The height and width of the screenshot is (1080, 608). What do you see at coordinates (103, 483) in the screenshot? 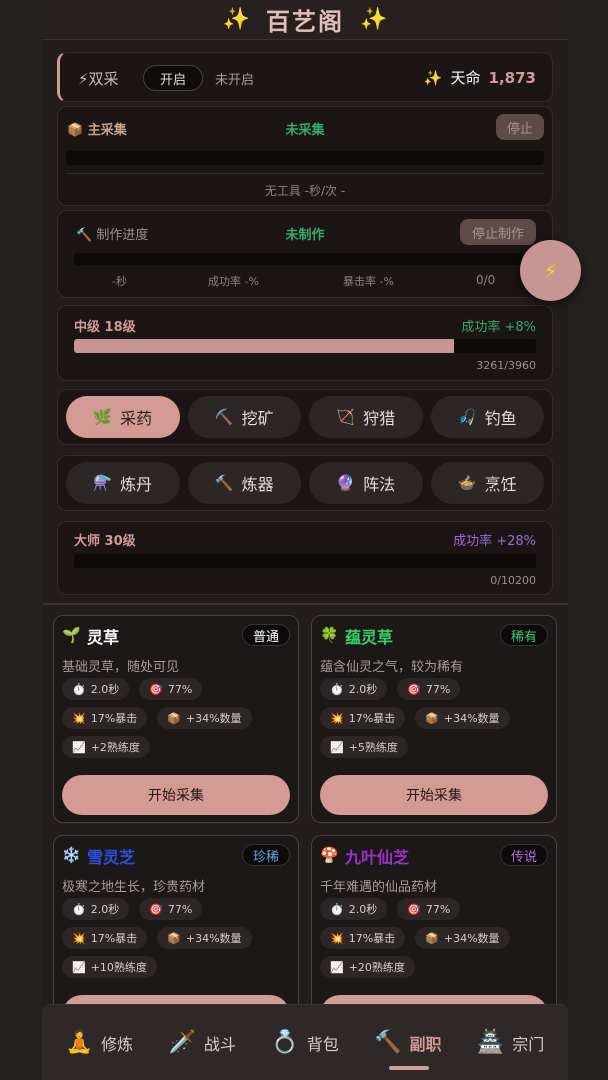
I see `flask-icon: ⚗️` at bounding box center [103, 483].